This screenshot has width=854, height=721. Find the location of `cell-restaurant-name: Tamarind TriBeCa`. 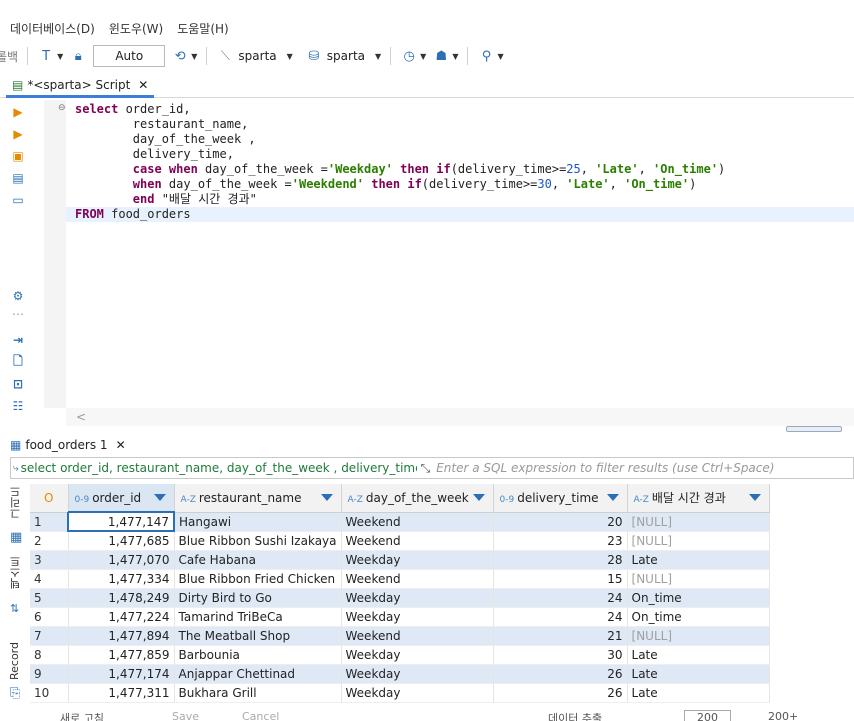

cell-restaurant-name: Tamarind TriBeCa is located at coordinates (258, 617).